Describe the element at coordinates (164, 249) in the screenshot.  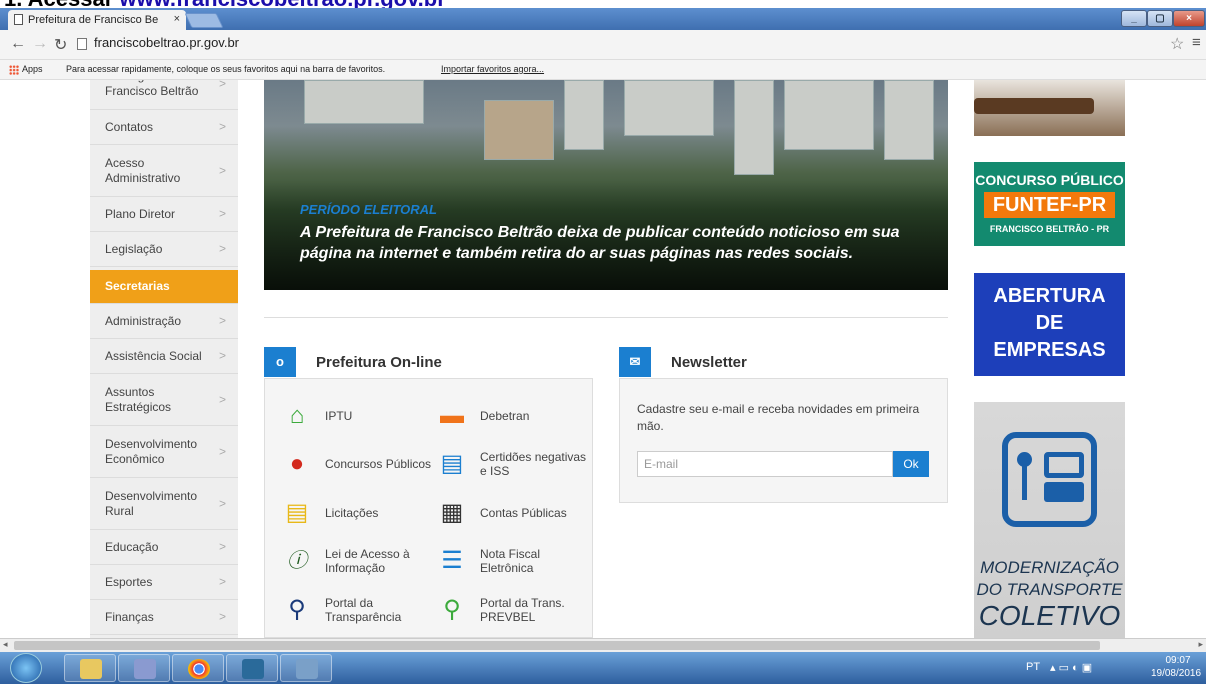
I see `sidebar-item-legislacao: Legislação >` at that location.